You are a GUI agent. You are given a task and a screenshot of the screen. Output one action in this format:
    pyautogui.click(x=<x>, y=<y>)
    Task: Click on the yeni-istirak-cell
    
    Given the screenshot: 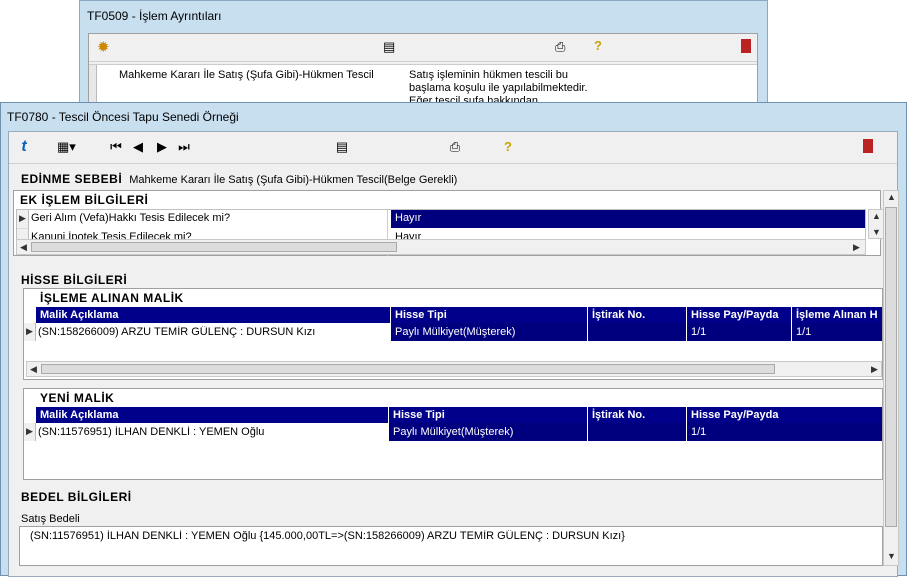 What is the action you would take?
    pyautogui.click(x=637, y=432)
    